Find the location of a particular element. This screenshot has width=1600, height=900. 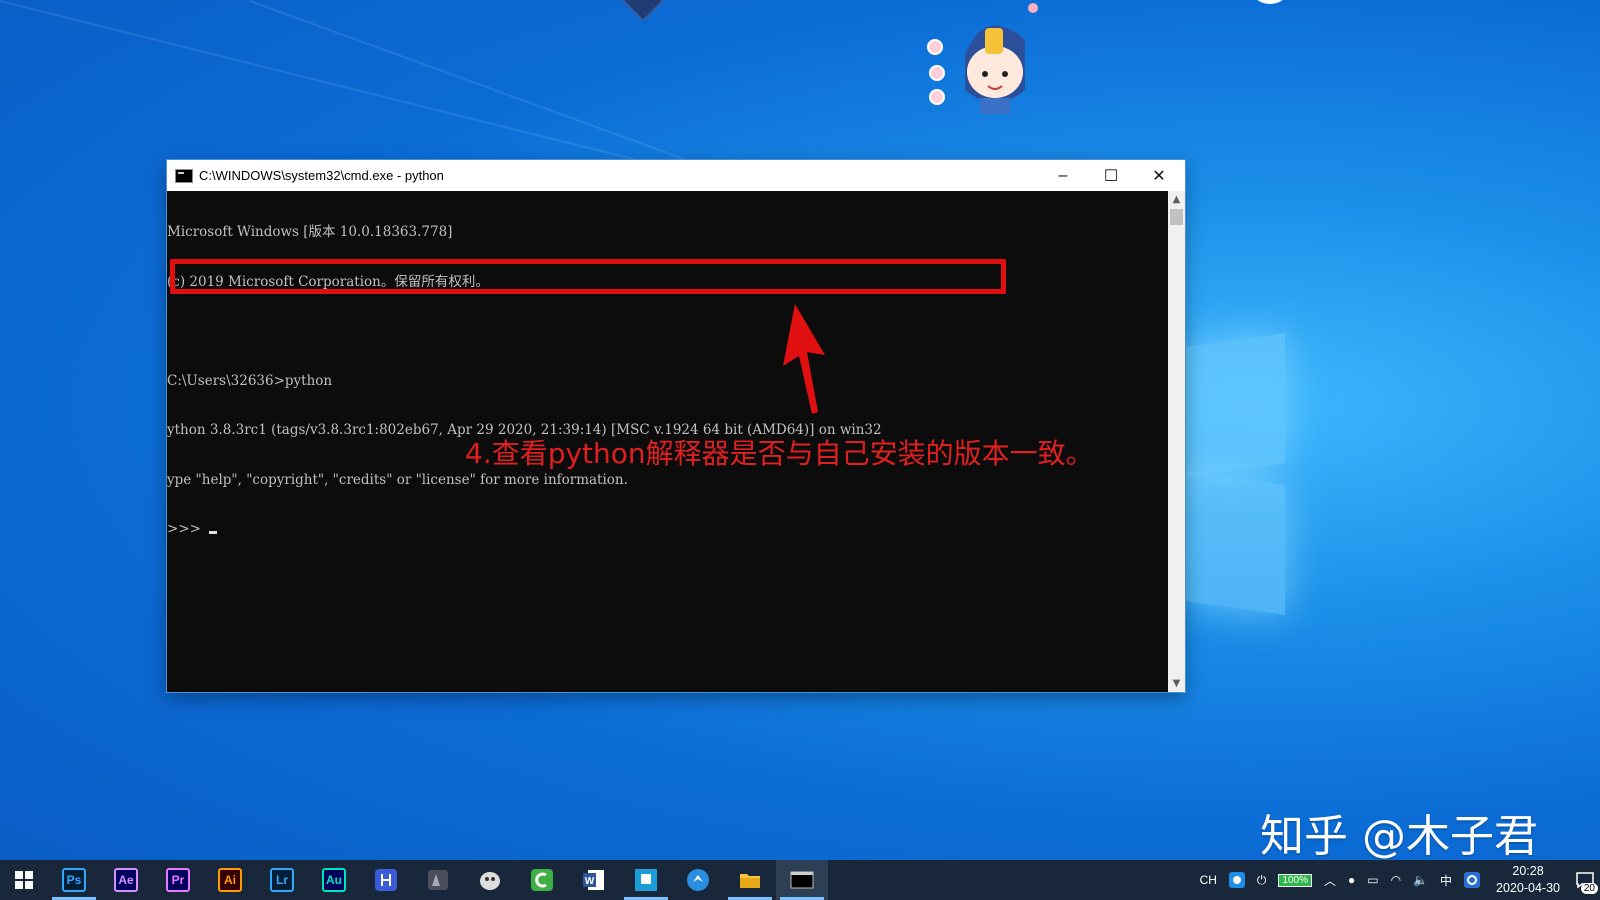

word-app-icon: W is located at coordinates (593, 880).